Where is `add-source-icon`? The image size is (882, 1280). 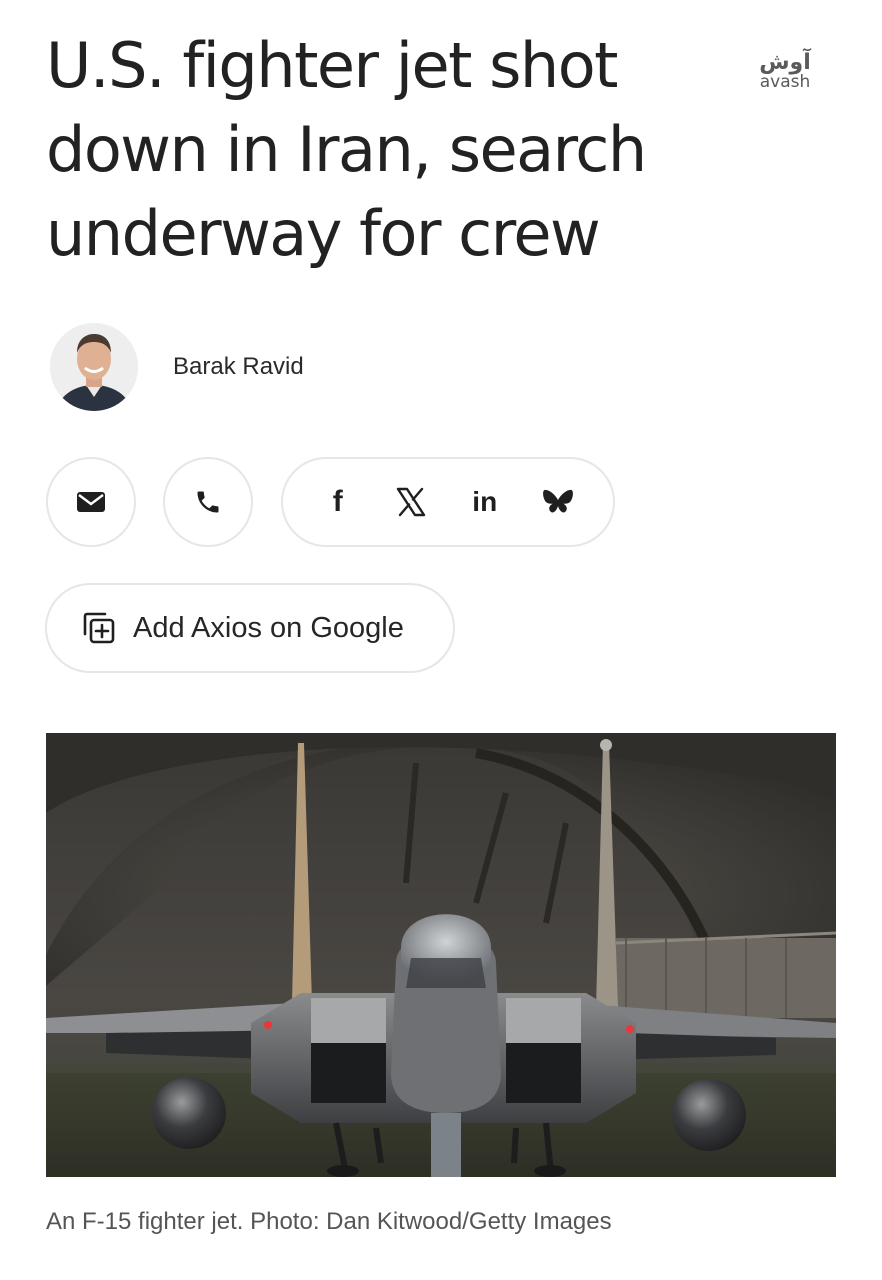
add-source-icon is located at coordinates (99, 628).